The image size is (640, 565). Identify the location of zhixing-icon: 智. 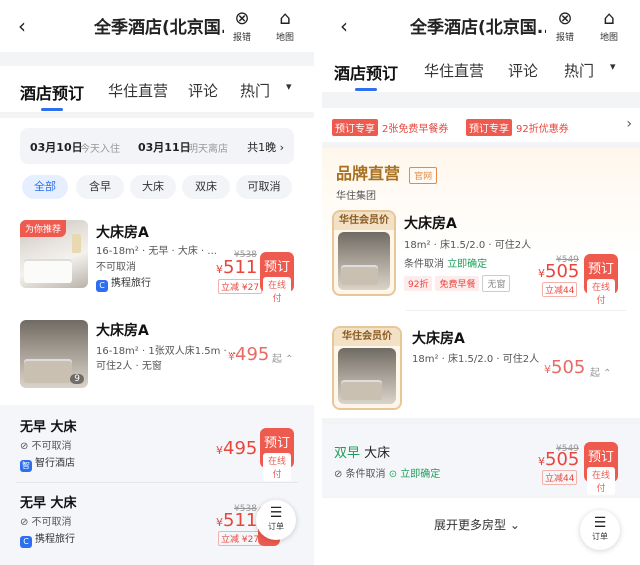
(26, 466).